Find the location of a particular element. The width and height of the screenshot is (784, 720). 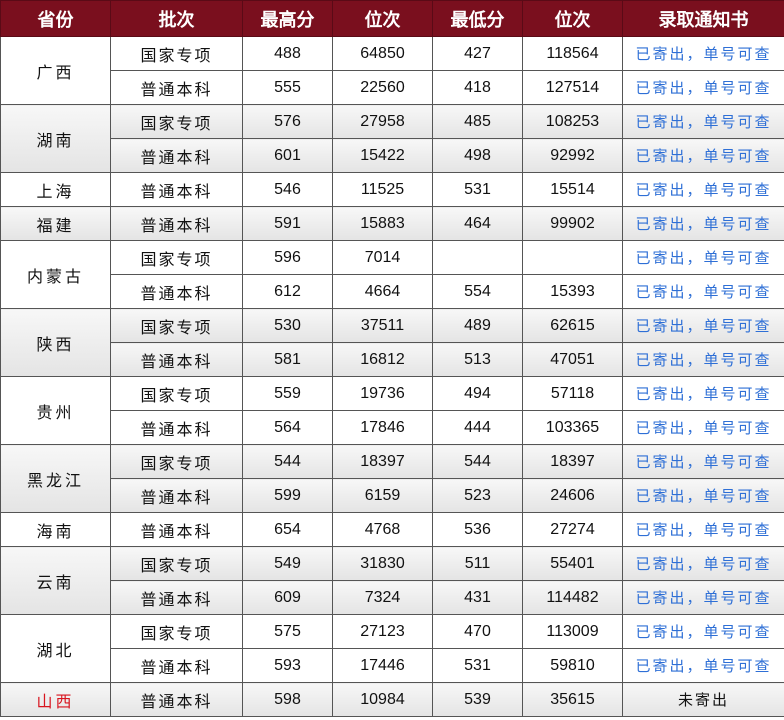

max-rank-cell: 16812 is located at coordinates (382, 359).